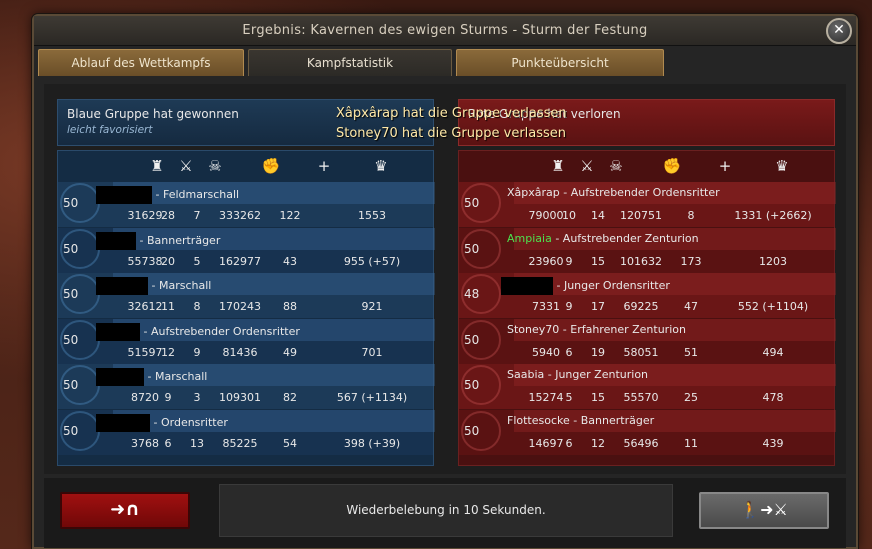 The width and height of the screenshot is (872, 549). What do you see at coordinates (558, 166) in the screenshot?
I see `tower-icon: ♜` at bounding box center [558, 166].